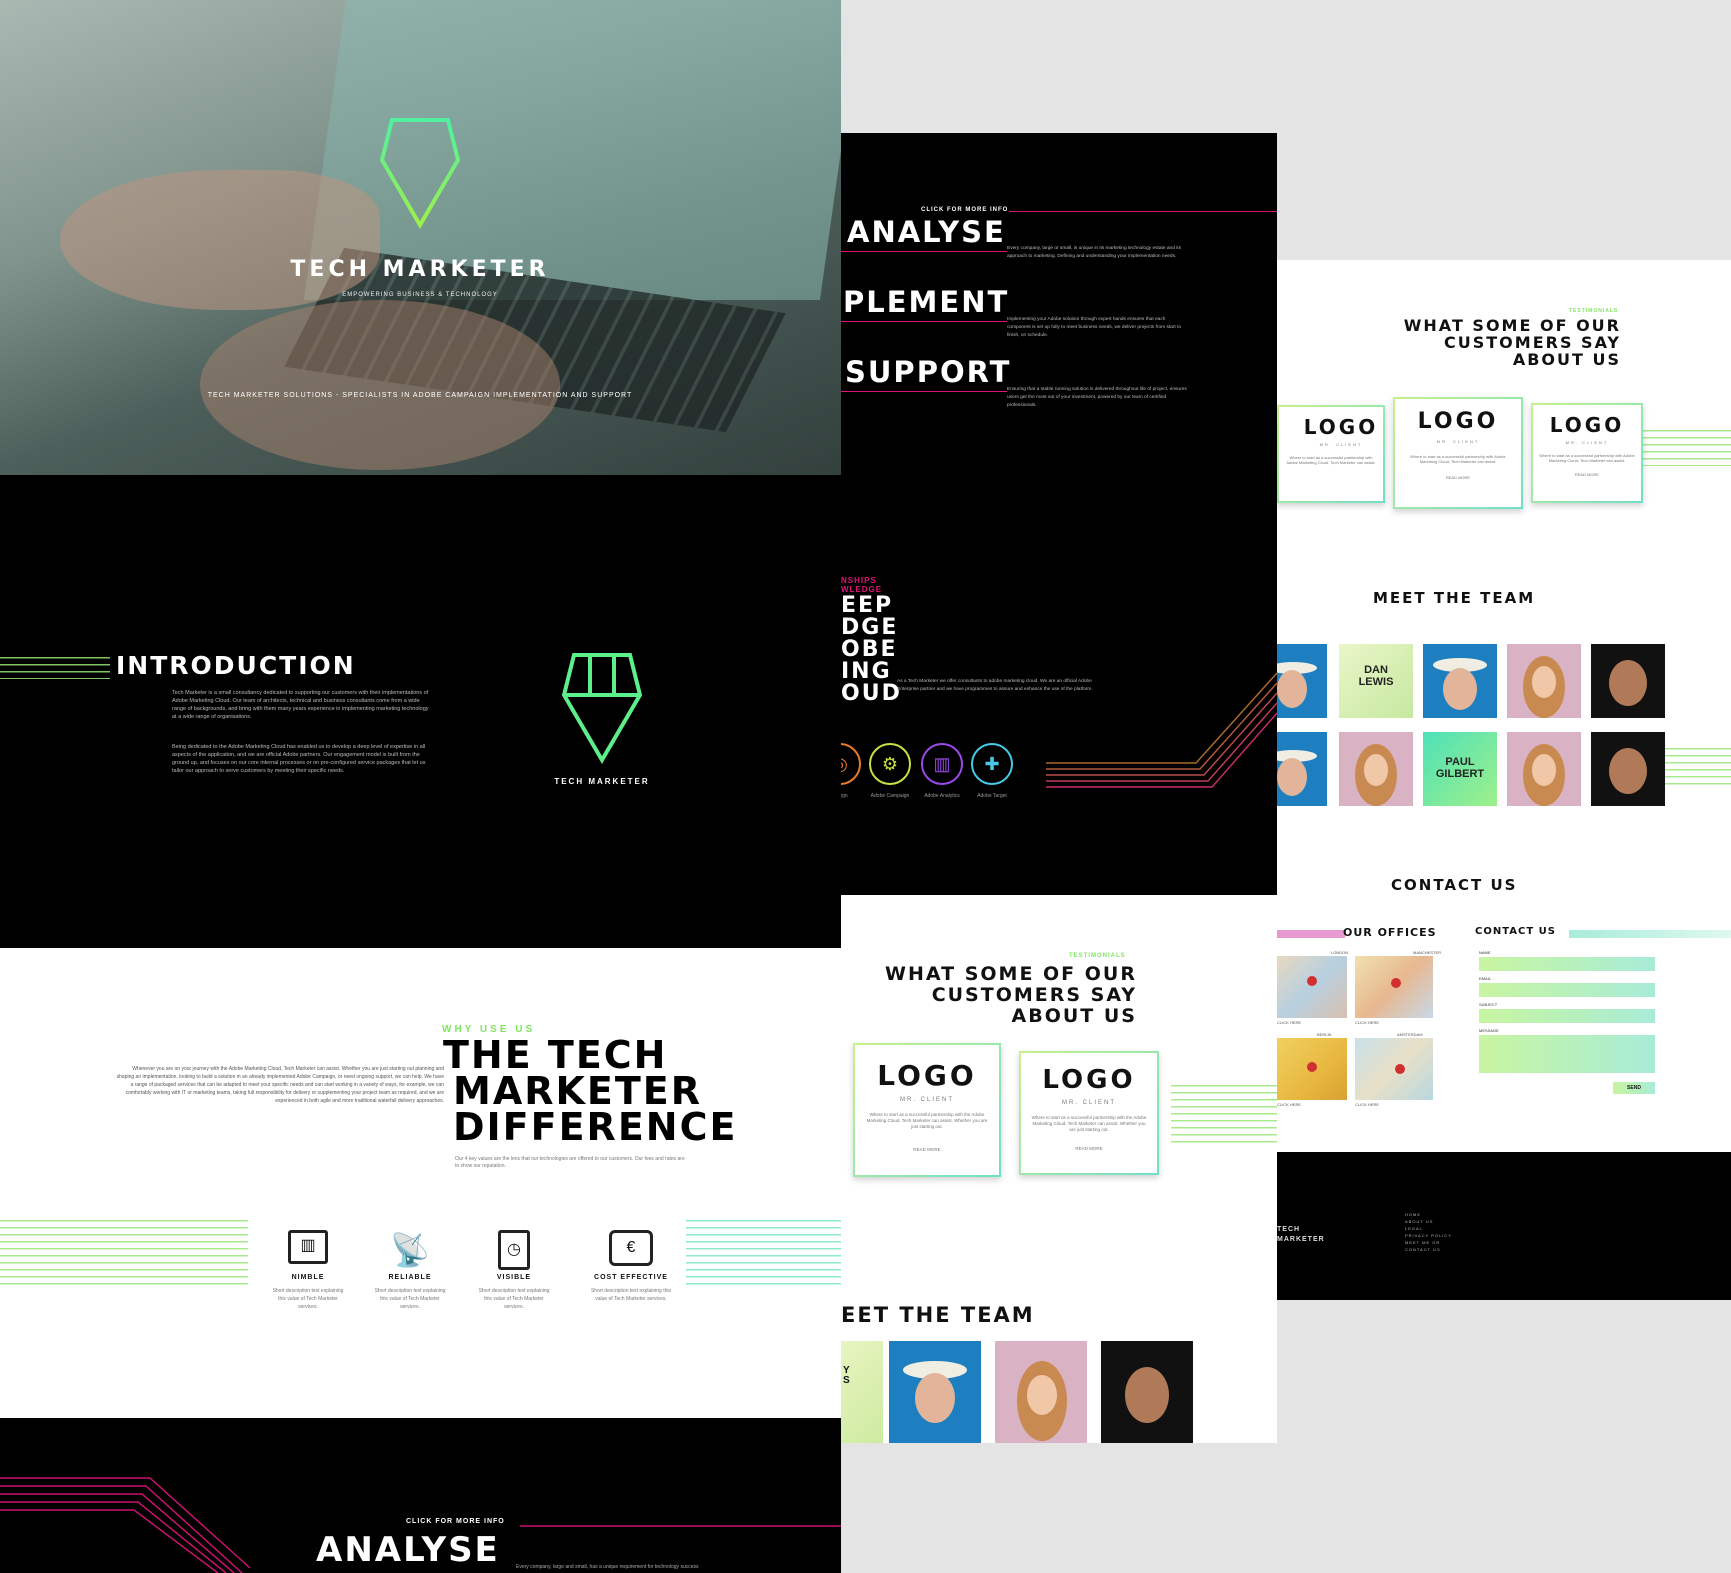  I want to click on mid-big-word: EEP, so click(867, 605).